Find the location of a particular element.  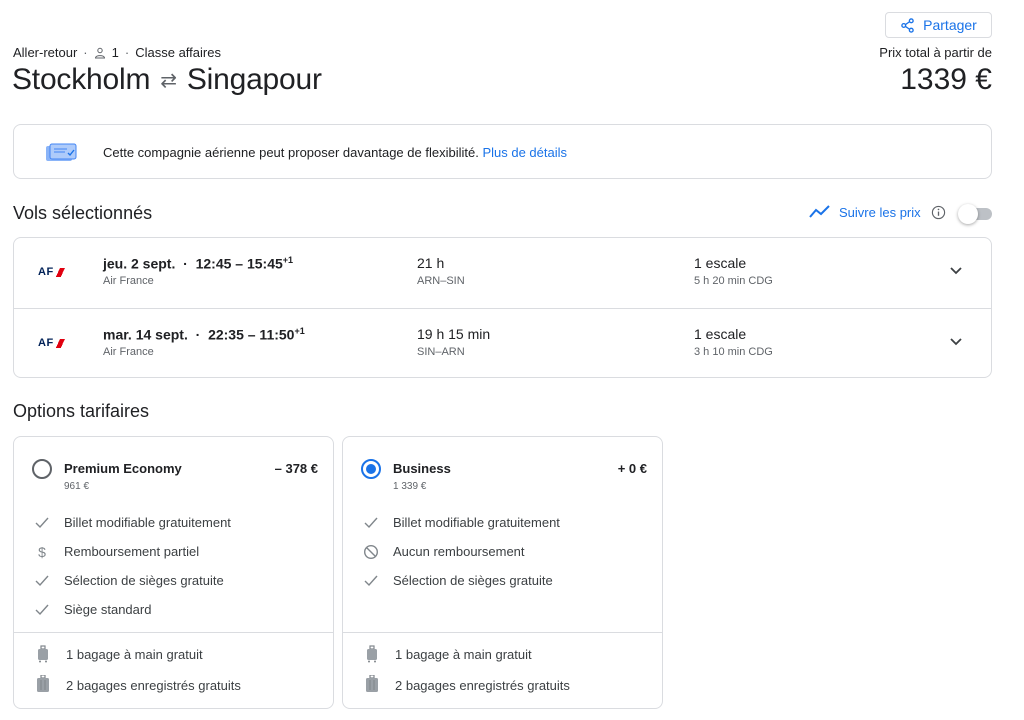

share-button: Partager is located at coordinates (938, 25).